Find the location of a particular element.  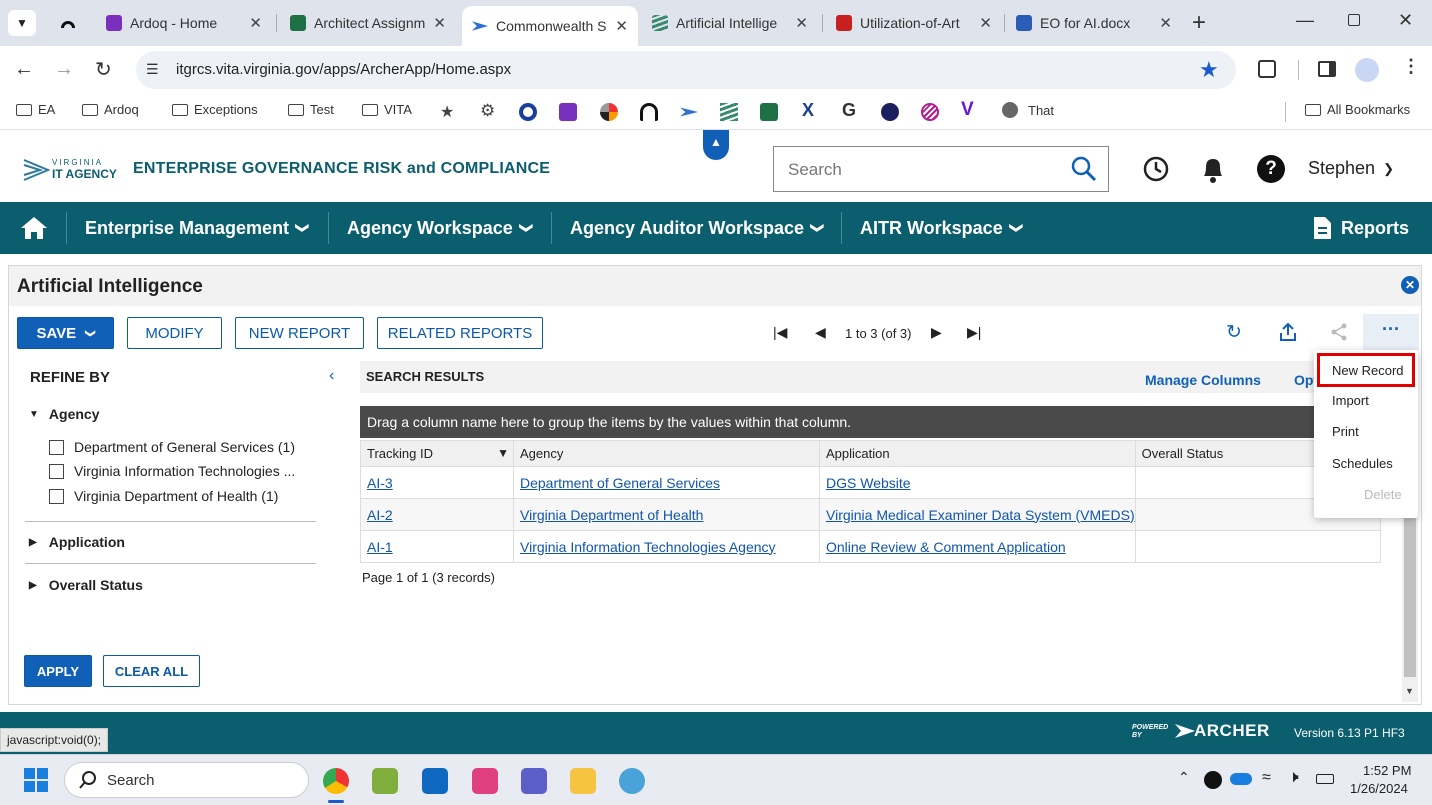

nav-agency-workspace: Agency Workspace ❯ is located at coordinates (440, 228).